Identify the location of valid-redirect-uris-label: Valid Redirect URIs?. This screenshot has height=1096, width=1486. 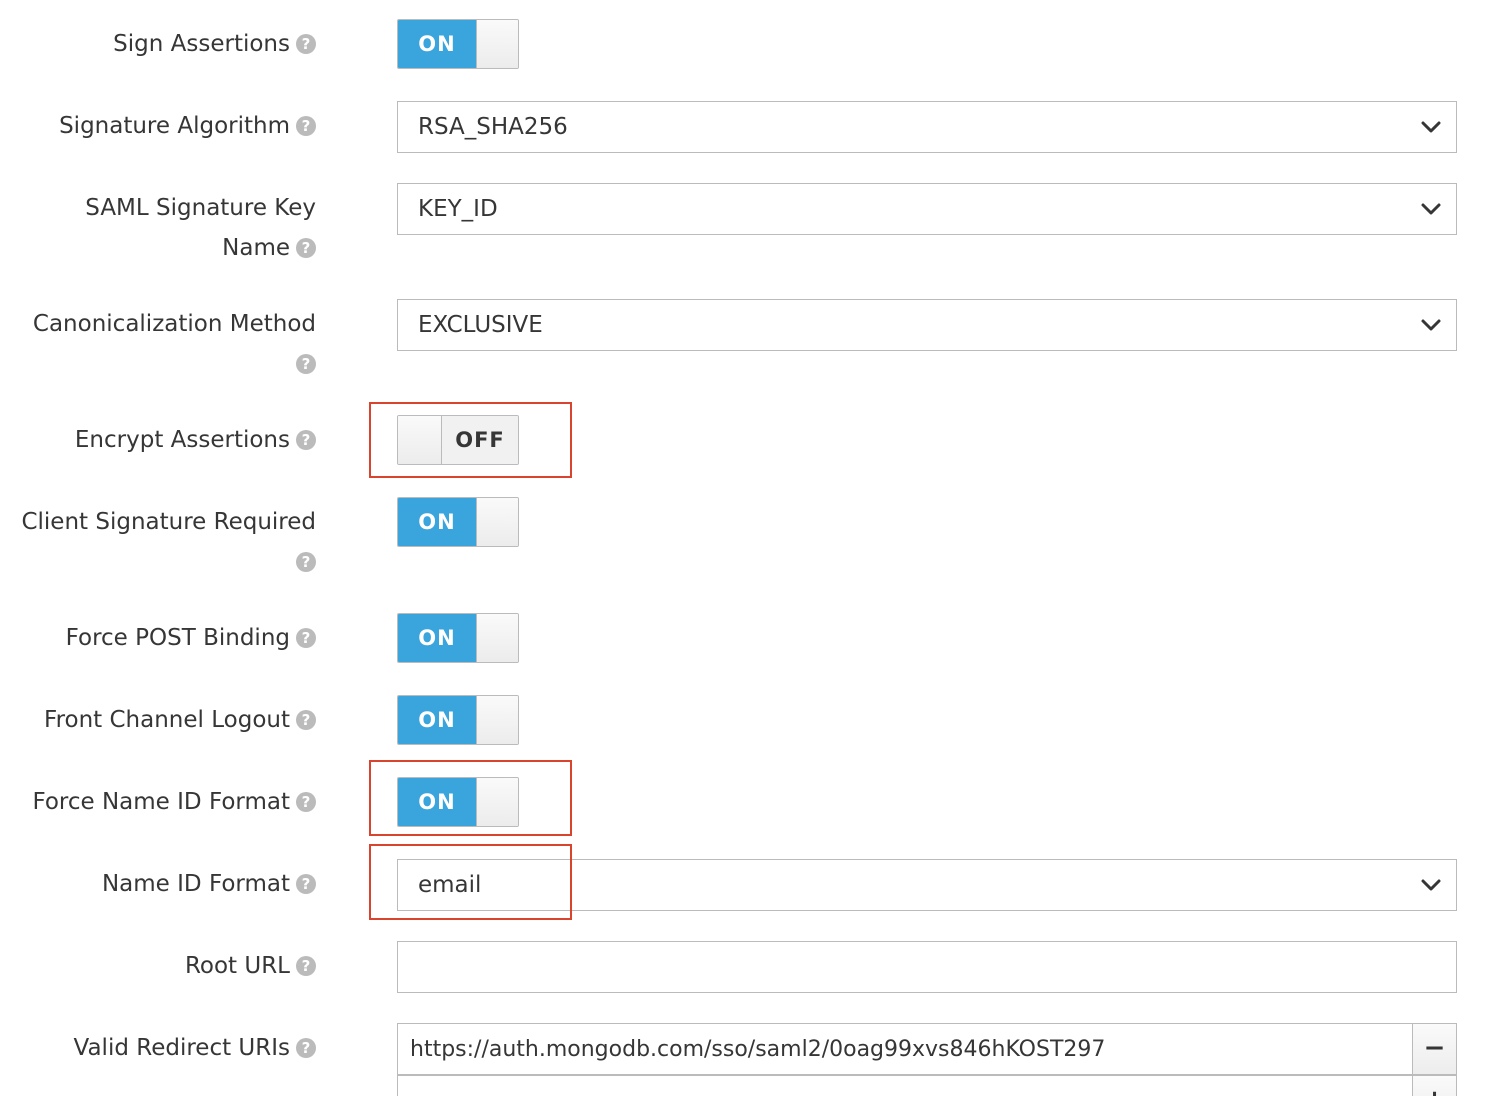
(166, 1048).